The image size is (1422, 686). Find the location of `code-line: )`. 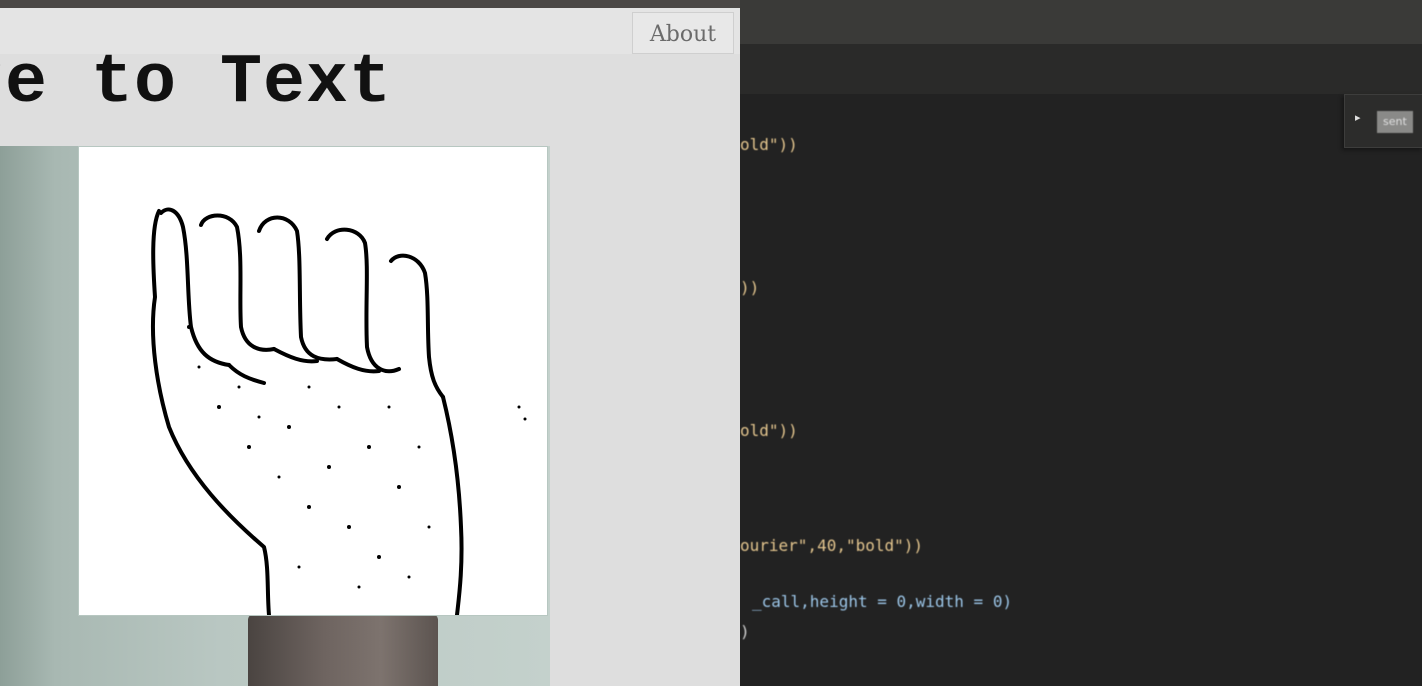

code-line: ) is located at coordinates (745, 631).